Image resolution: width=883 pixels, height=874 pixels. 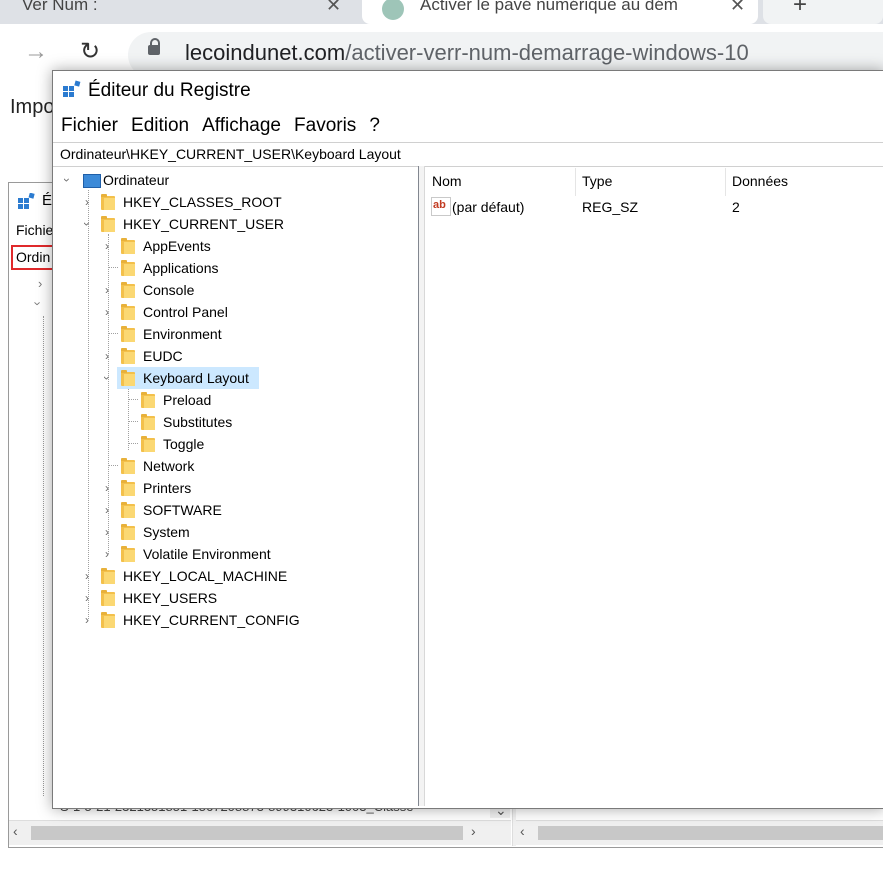 I want to click on scroll-right-icon: ›, so click(x=473, y=831).